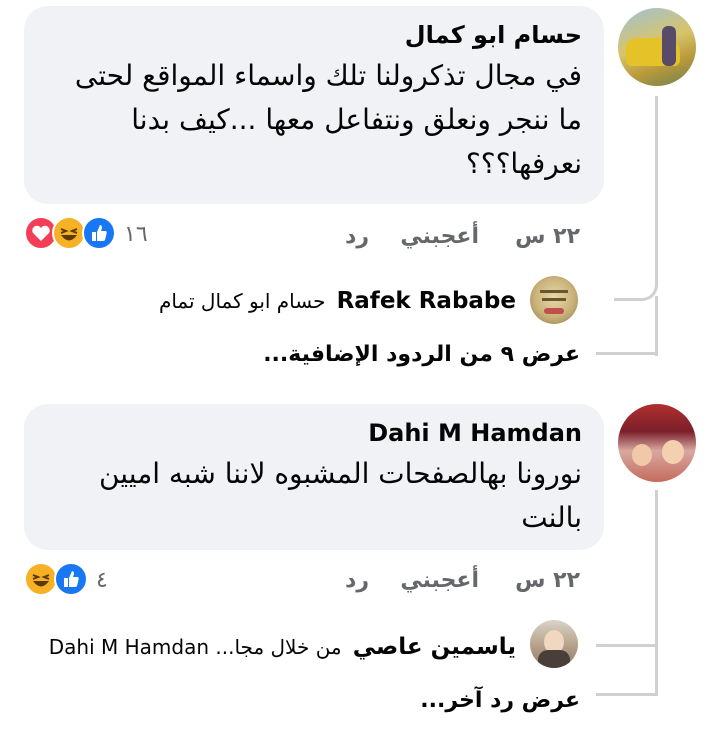 This screenshot has width=720, height=735. I want to click on comment-author: Dahi M Hamdan, so click(314, 433).